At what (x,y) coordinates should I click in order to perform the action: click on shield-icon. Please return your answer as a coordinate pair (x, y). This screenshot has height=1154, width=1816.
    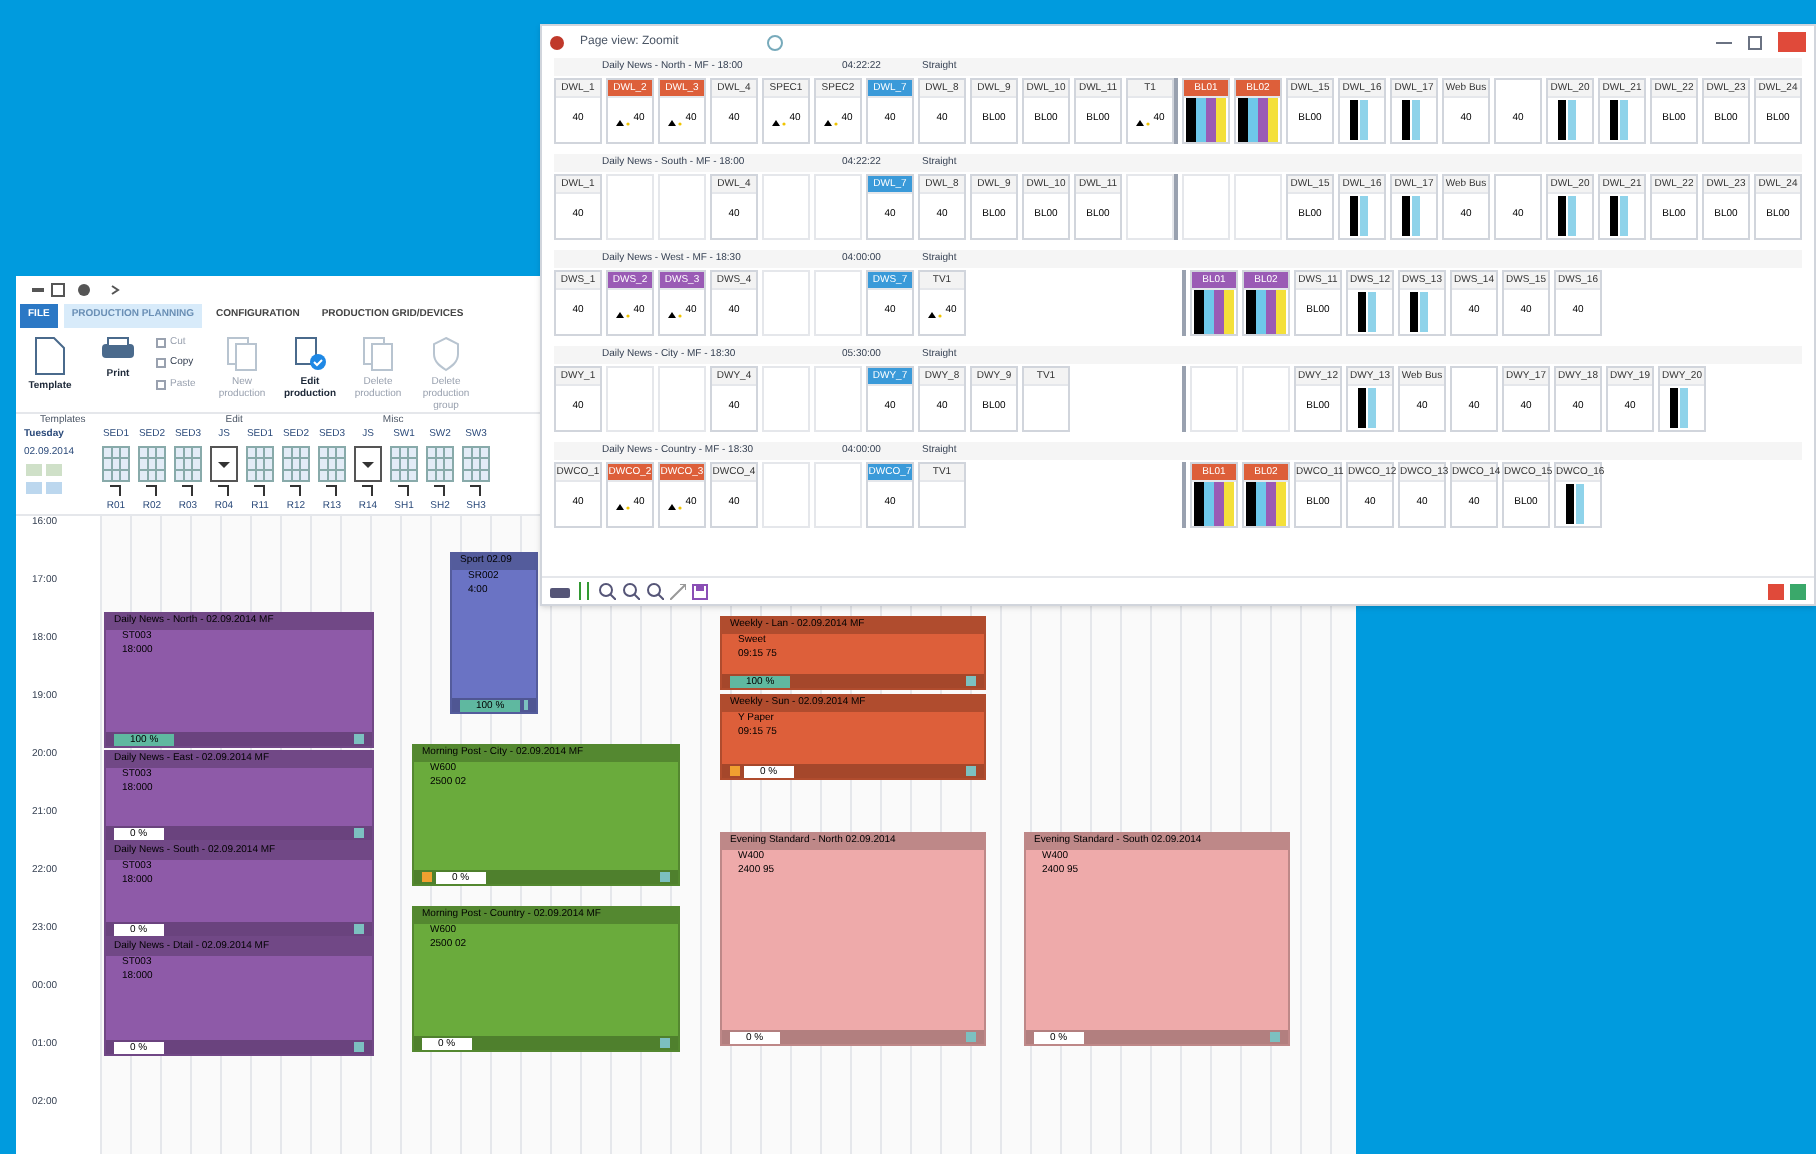
    Looking at the image, I should click on (446, 353).